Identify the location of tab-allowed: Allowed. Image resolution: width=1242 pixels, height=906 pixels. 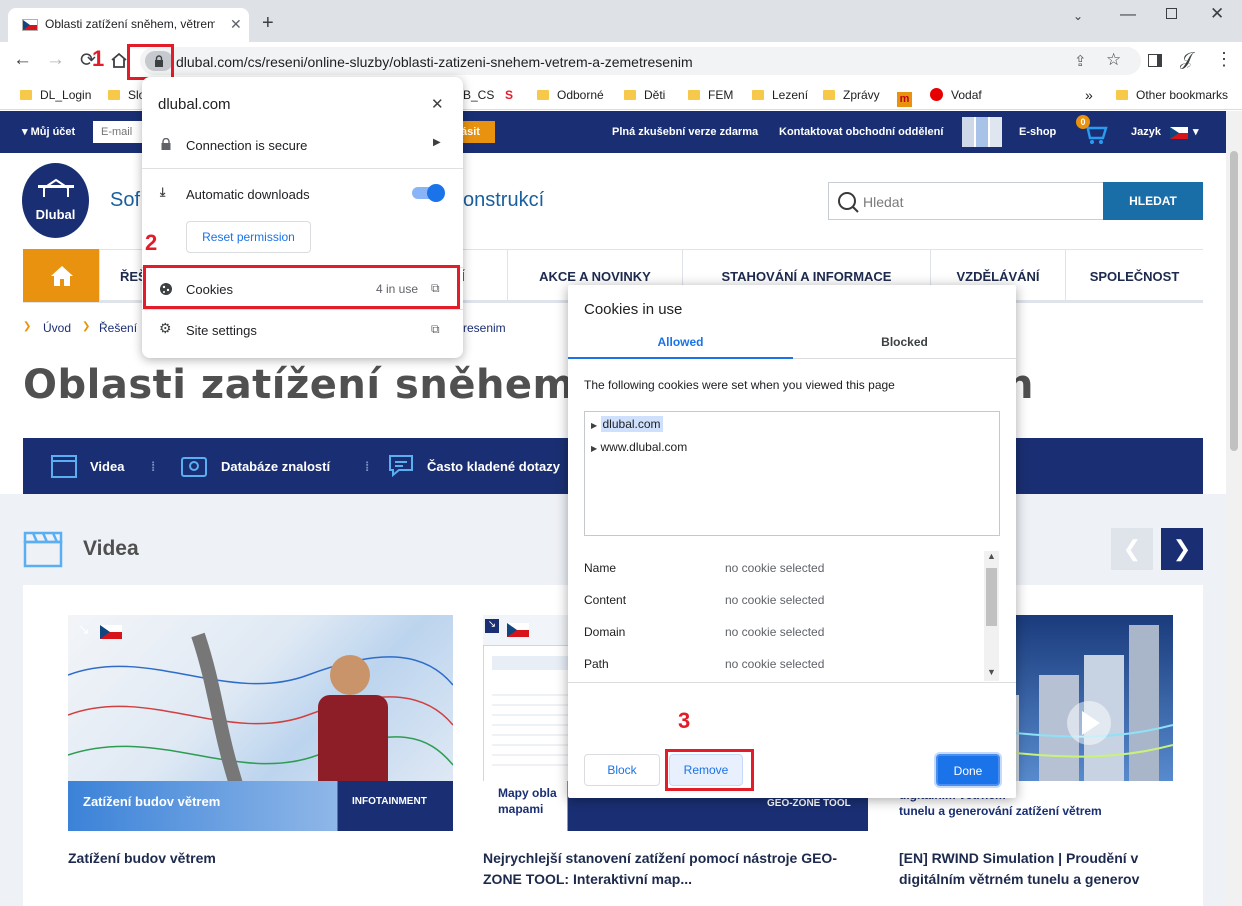
(680, 343).